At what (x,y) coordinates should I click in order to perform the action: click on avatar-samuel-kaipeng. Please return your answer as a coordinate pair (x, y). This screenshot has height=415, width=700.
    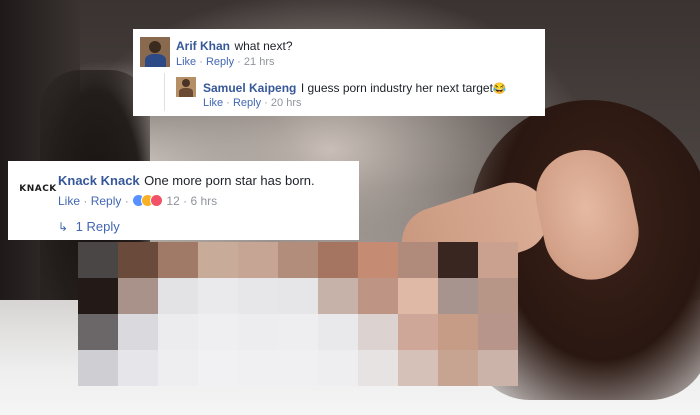
    Looking at the image, I should click on (186, 87).